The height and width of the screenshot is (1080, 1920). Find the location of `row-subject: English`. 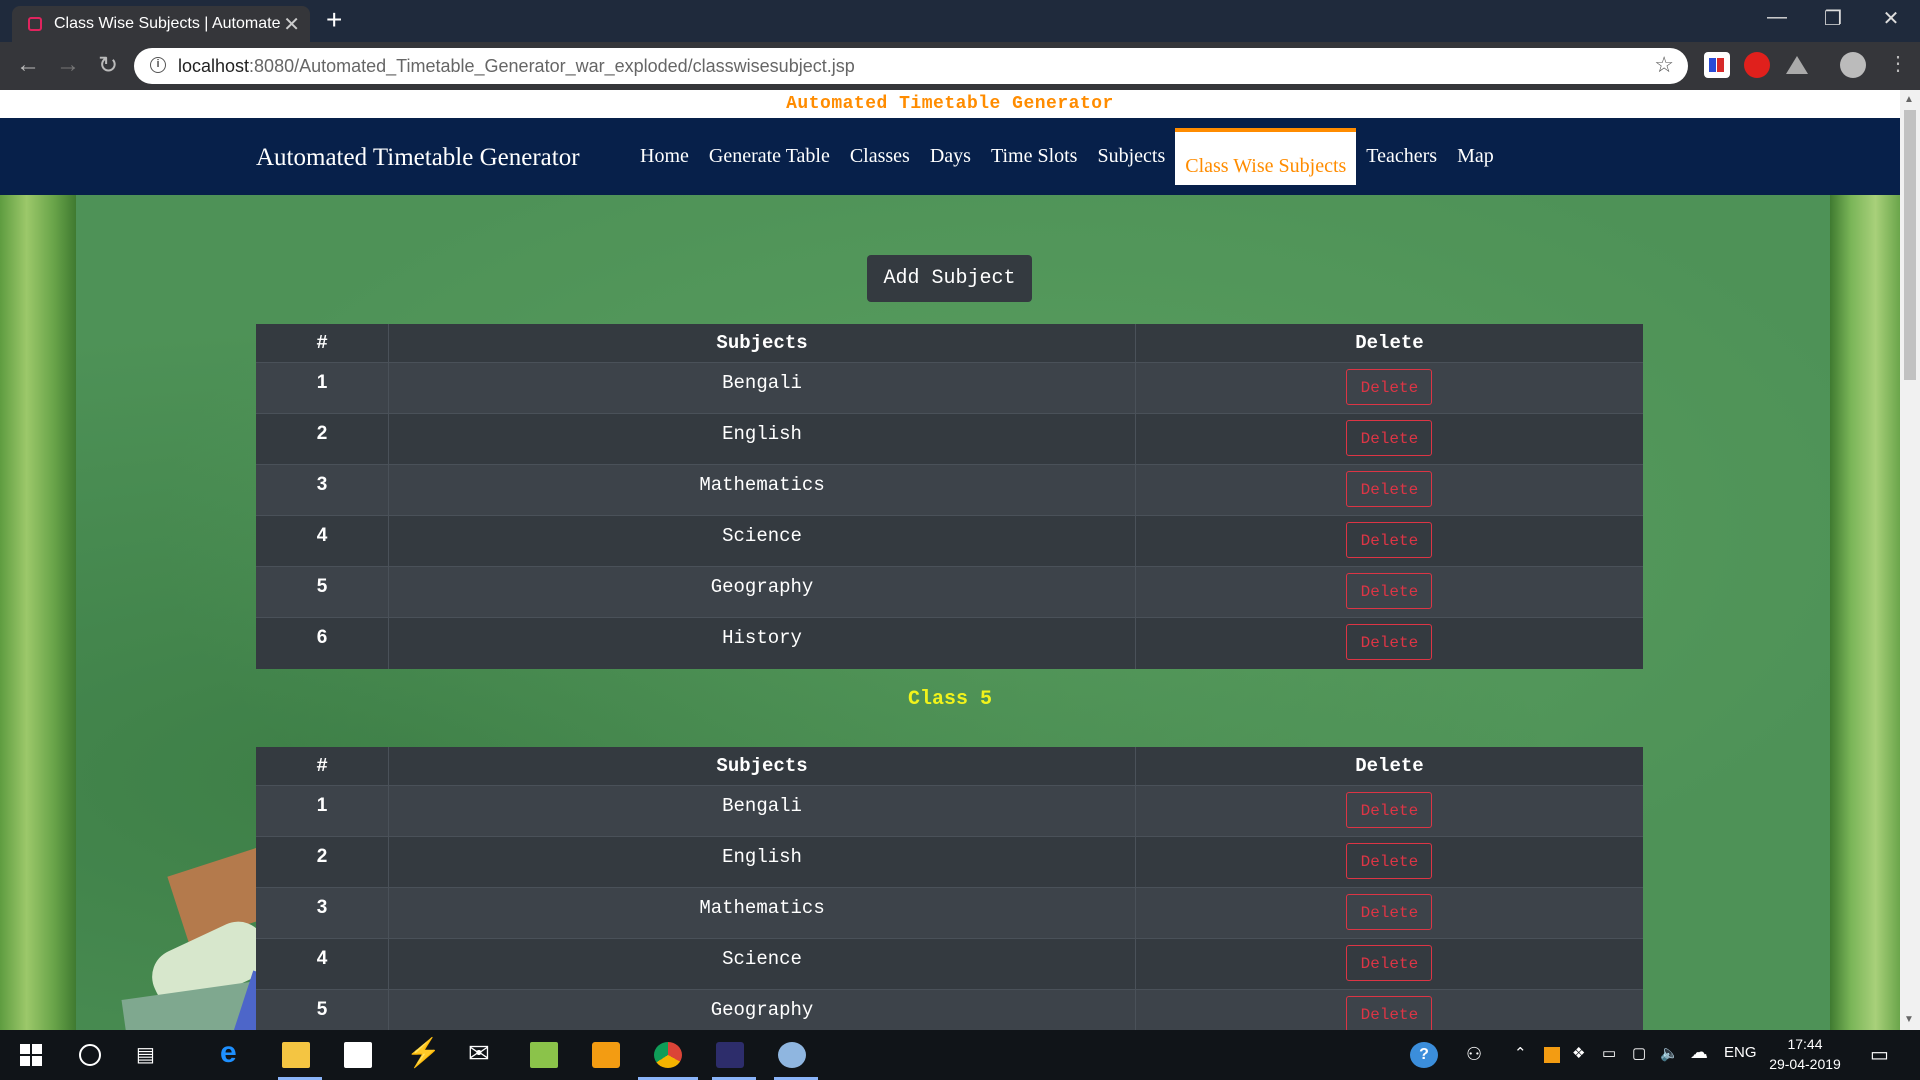

row-subject: English is located at coordinates (762, 439).